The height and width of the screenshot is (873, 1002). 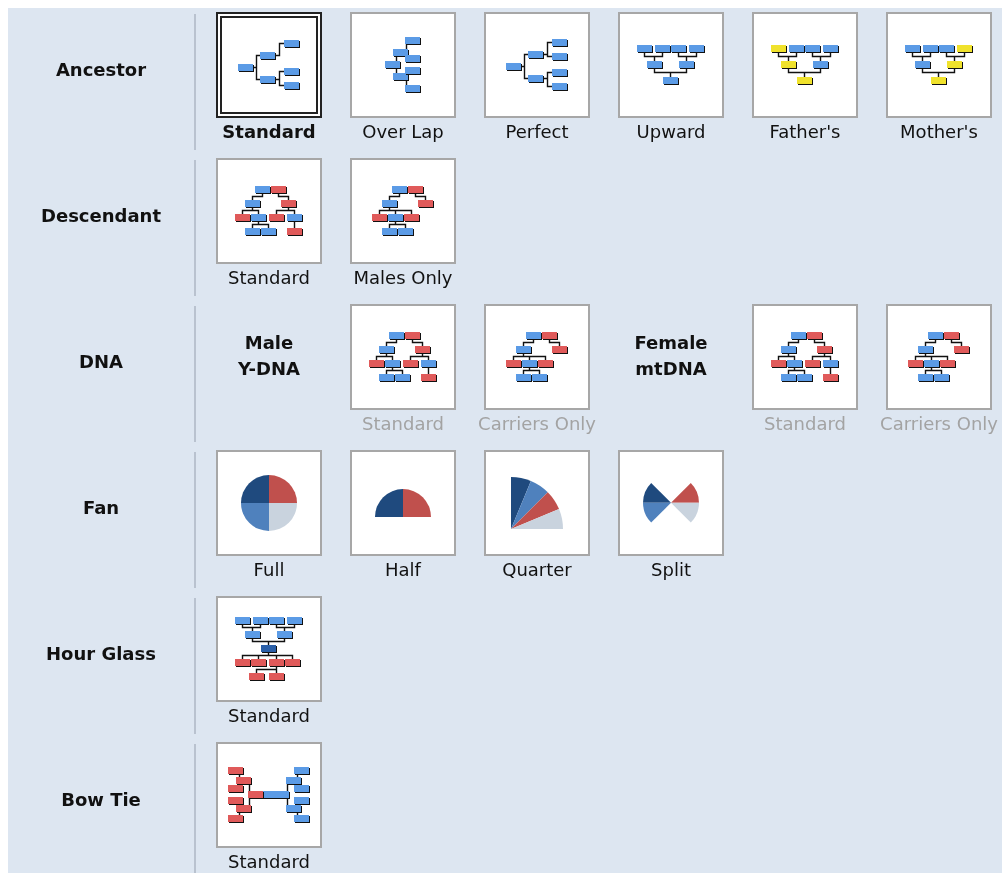 I want to click on option-label: Males Only, so click(x=403, y=278).